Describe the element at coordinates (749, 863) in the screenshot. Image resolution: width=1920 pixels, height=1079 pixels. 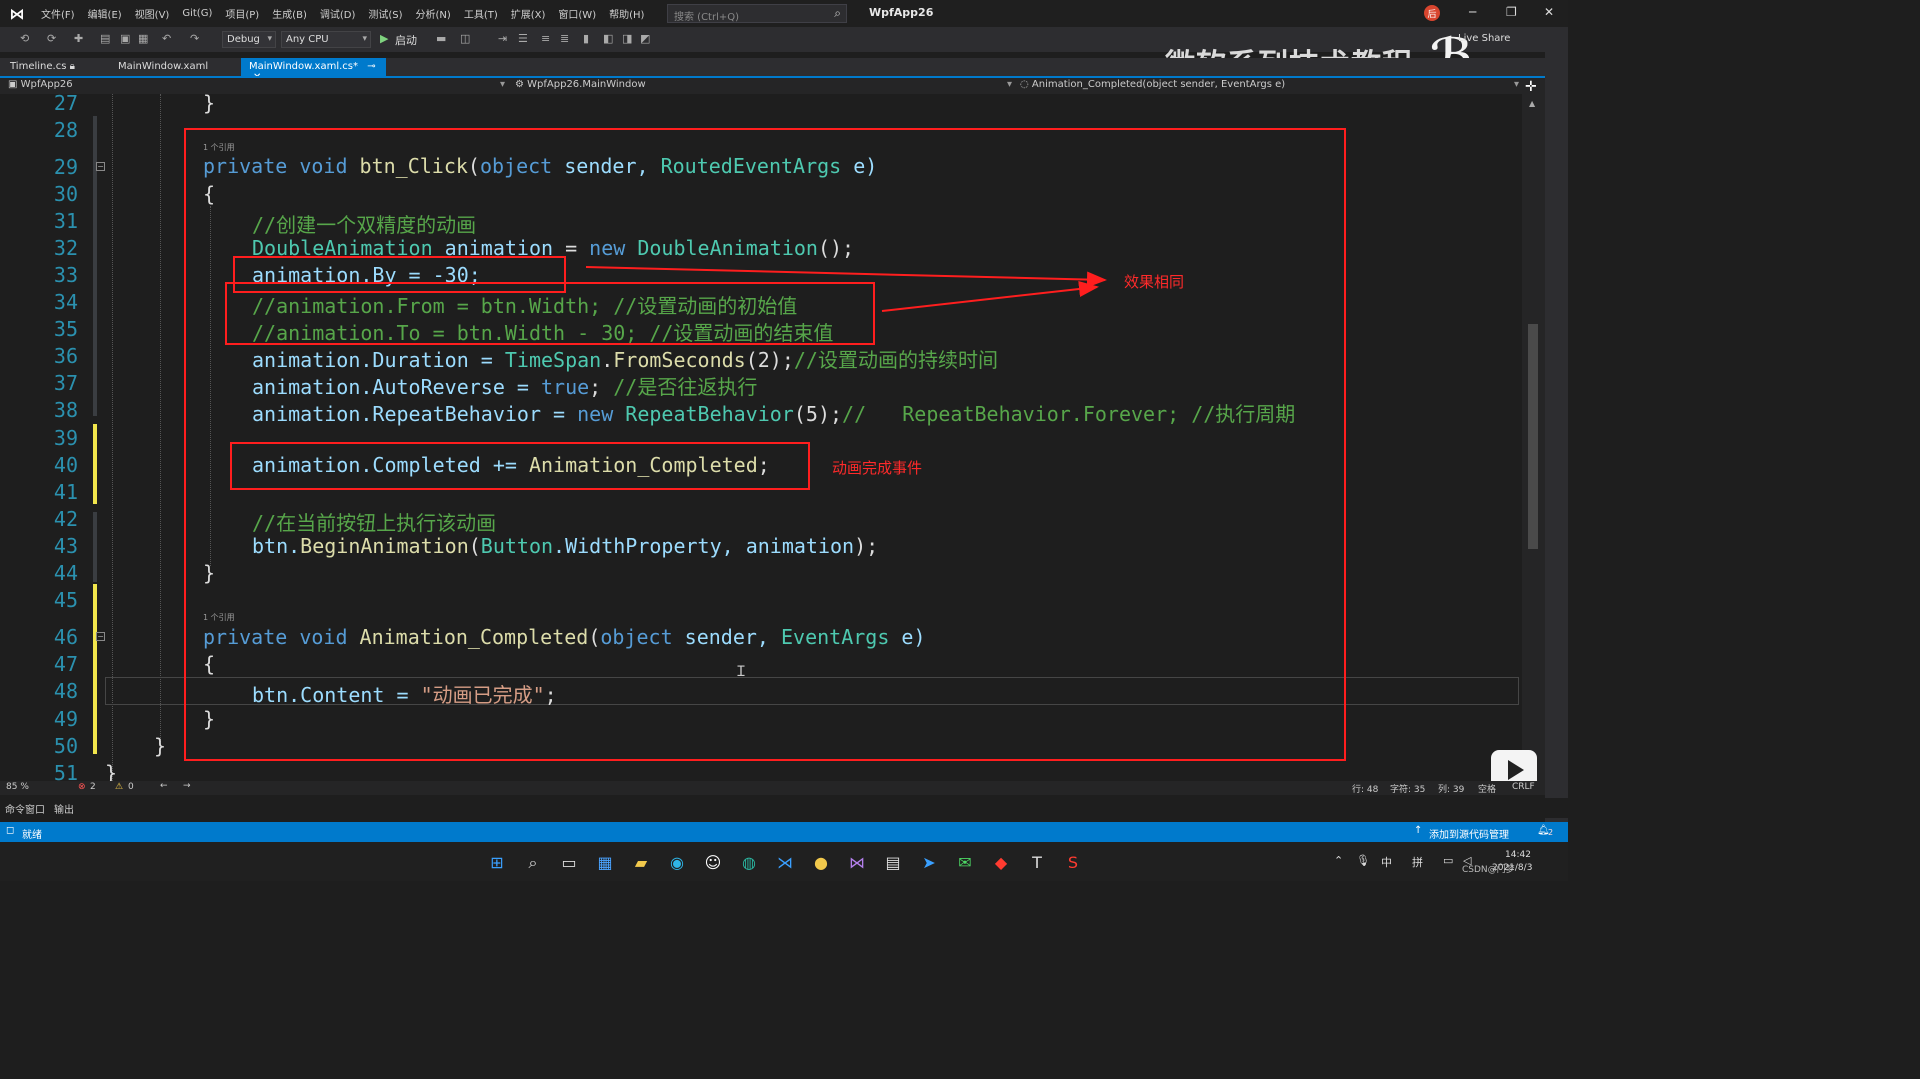
I see `app-icon: ◍` at that location.